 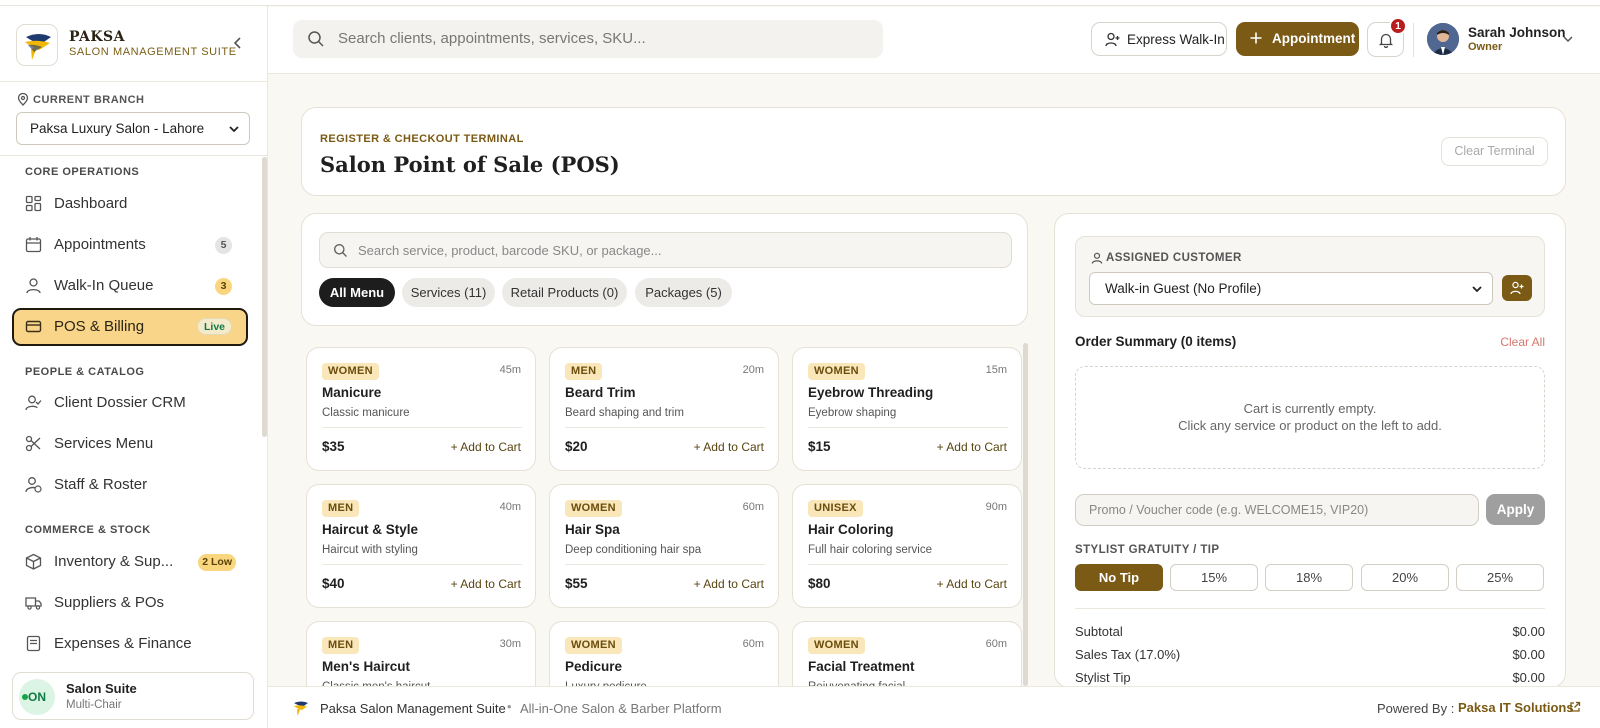 I want to click on tip-option-18: 18%, so click(x=1309, y=577).